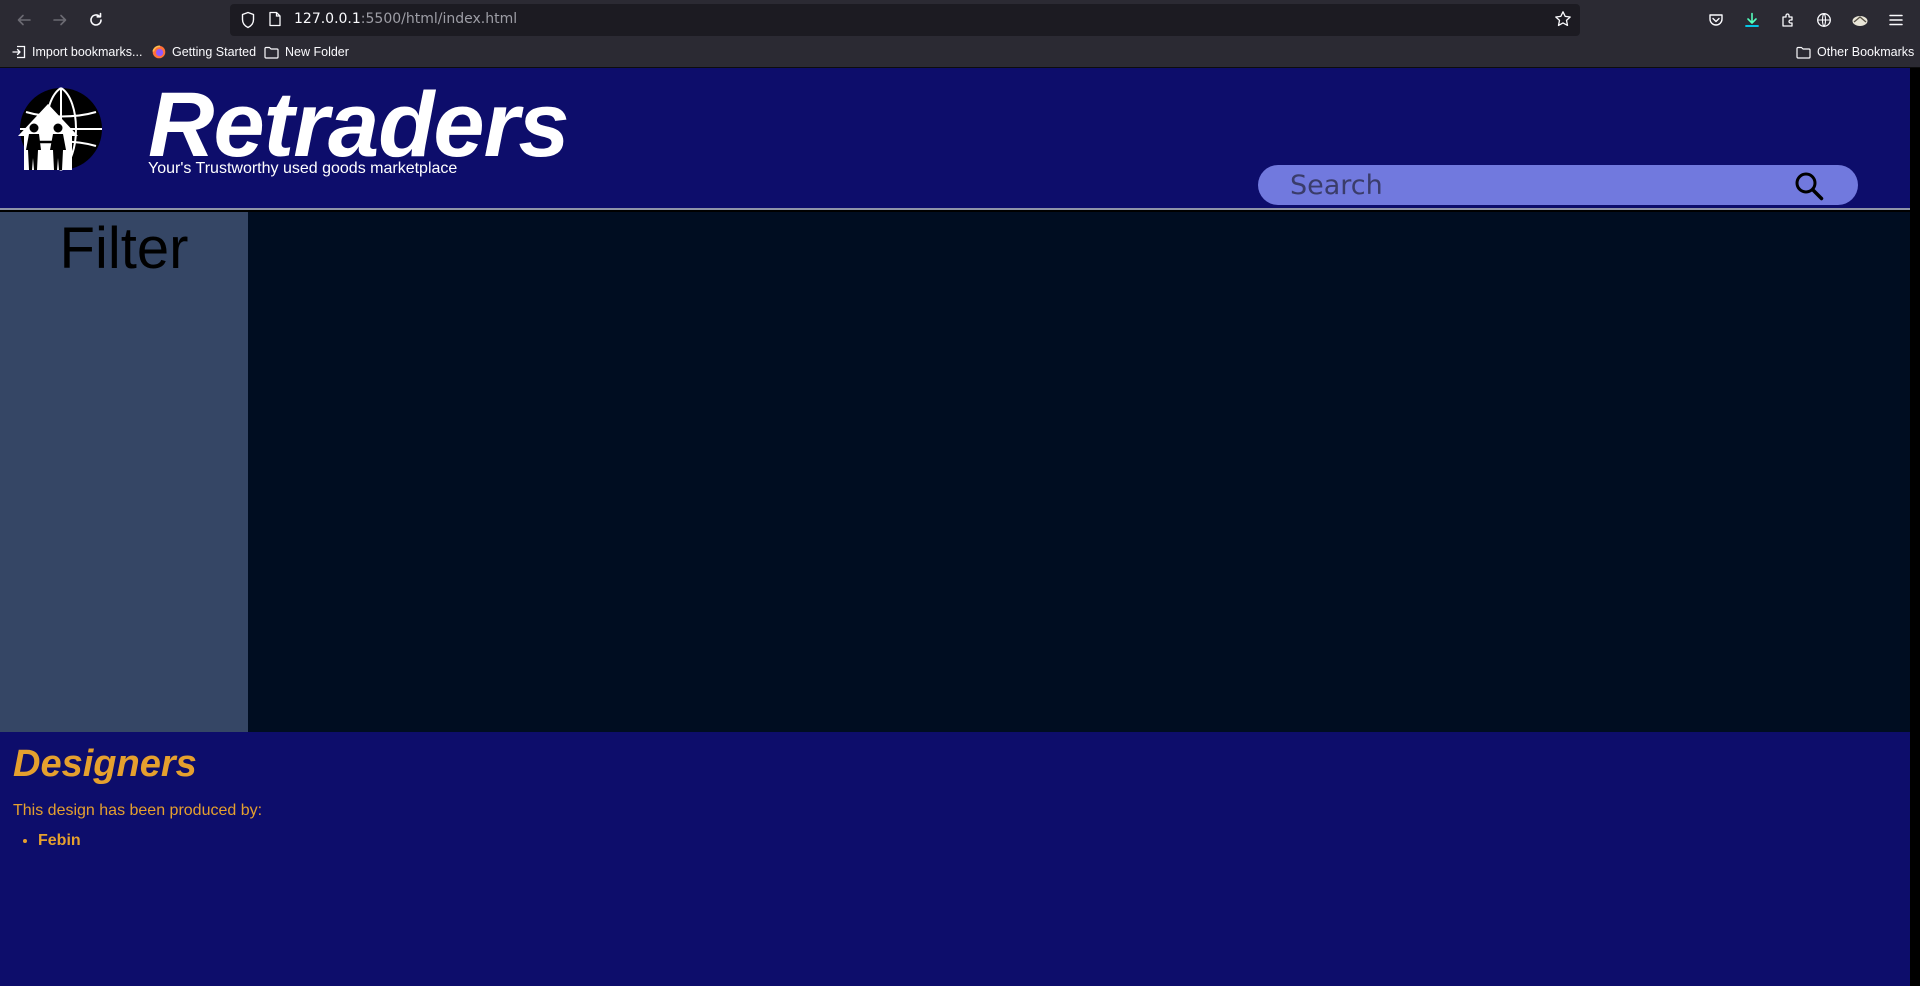 The image size is (1920, 986). What do you see at coordinates (124, 472) in the screenshot?
I see `filter-sidebar: Filter` at bounding box center [124, 472].